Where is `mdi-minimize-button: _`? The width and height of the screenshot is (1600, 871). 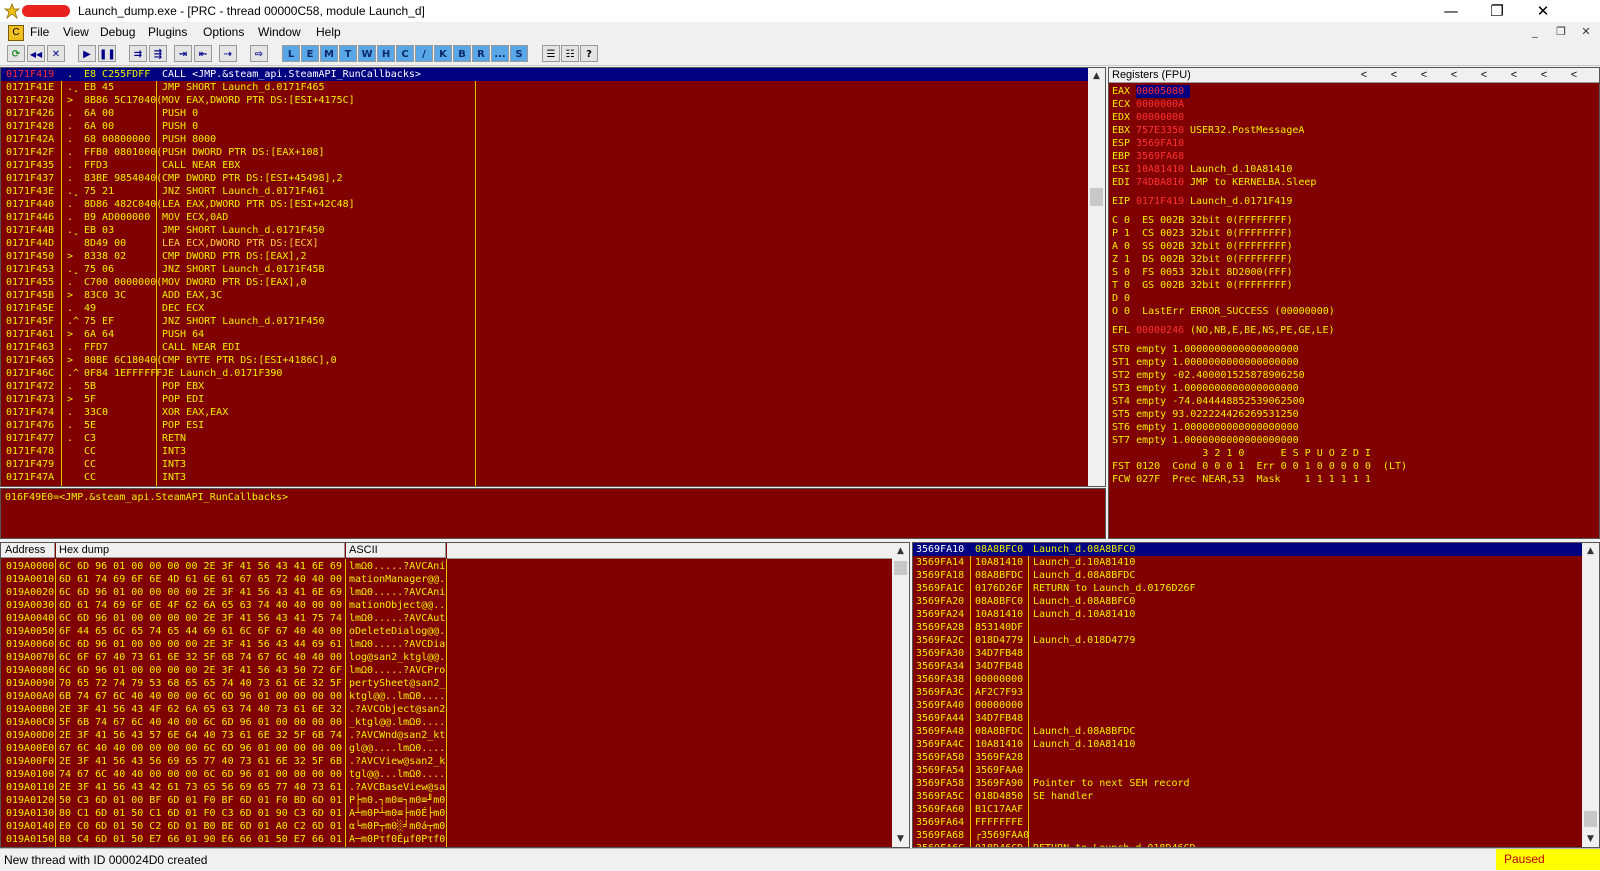
mdi-minimize-button: _ is located at coordinates (1535, 32).